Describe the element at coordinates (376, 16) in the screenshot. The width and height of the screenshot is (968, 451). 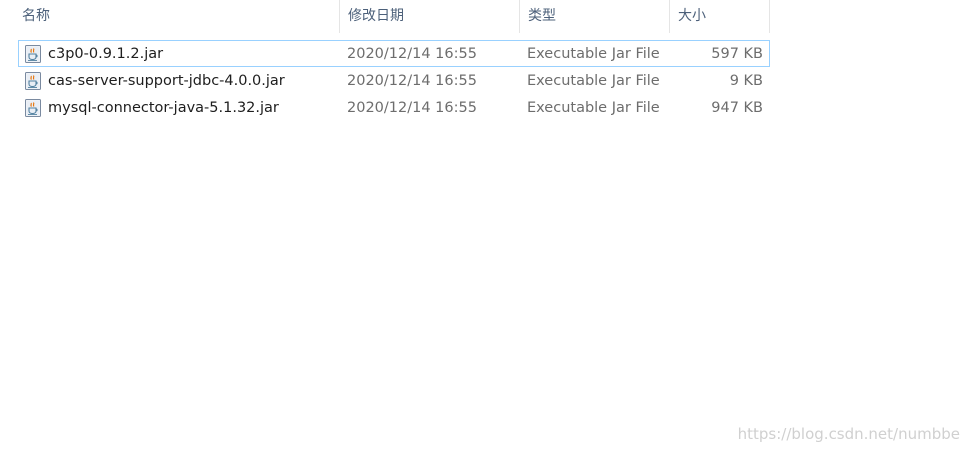
I see `column-header-date-label: 修改日期` at that location.